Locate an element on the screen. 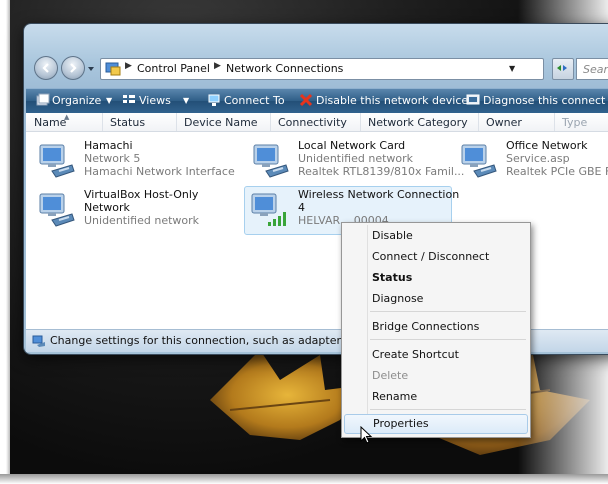  menu-item-status: Status is located at coordinates (436, 278).